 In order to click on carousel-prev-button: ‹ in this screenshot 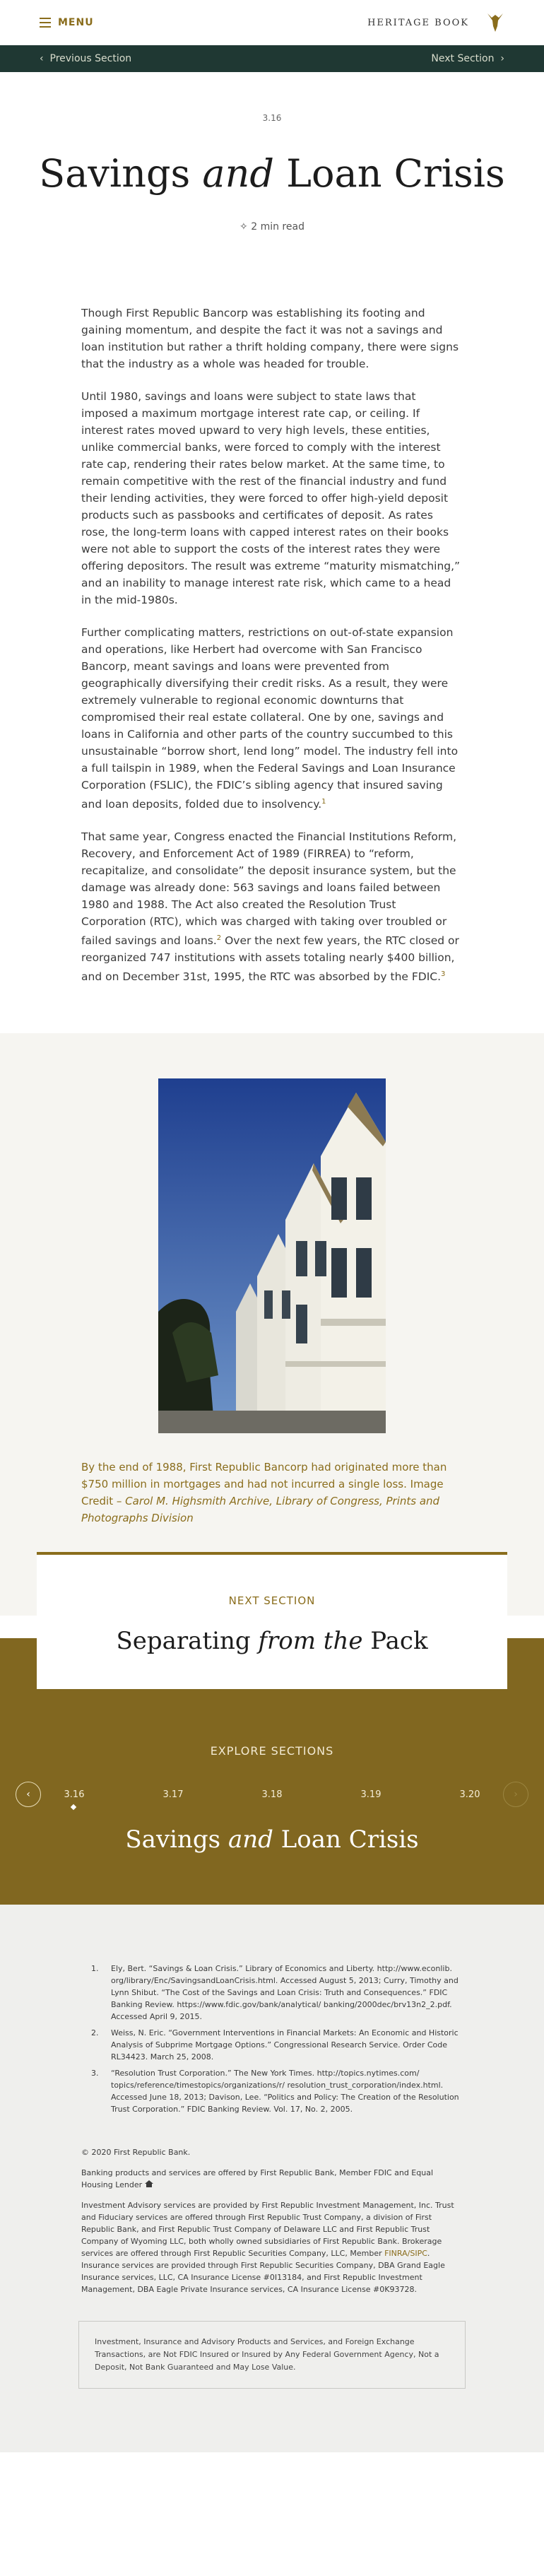, I will do `click(29, 1795)`.